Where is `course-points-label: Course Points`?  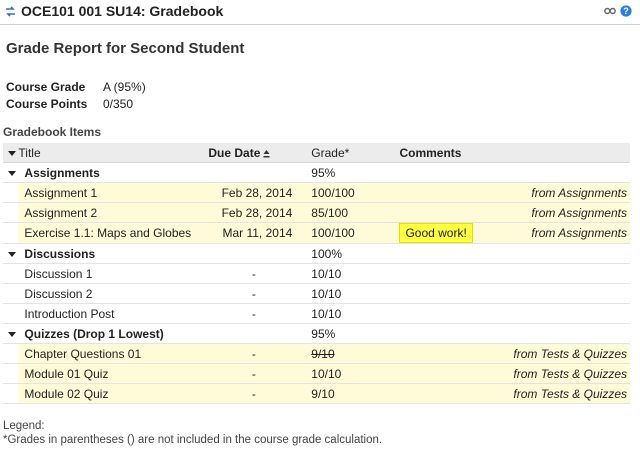
course-points-label: Course Points is located at coordinates (47, 104).